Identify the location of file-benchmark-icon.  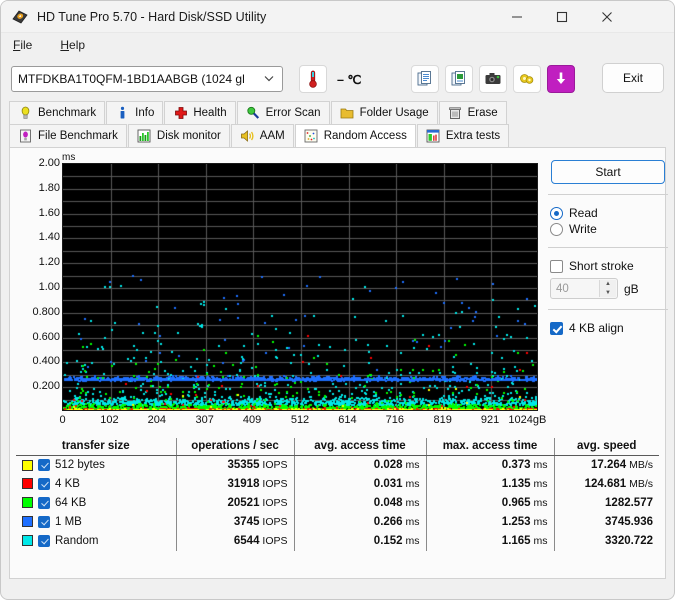
(25, 136).